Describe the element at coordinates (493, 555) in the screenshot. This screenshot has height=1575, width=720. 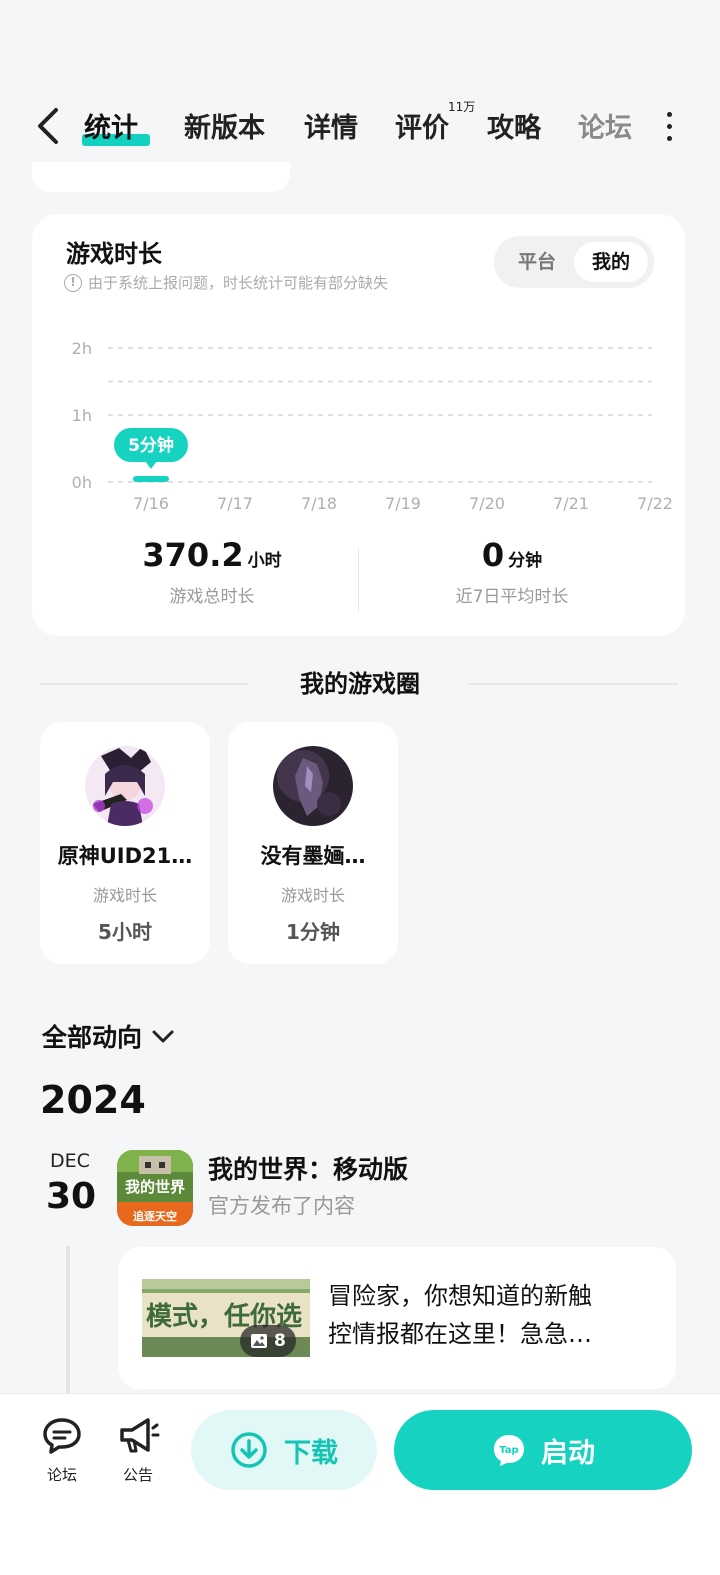
I see `avg-playtime-value: 0` at that location.